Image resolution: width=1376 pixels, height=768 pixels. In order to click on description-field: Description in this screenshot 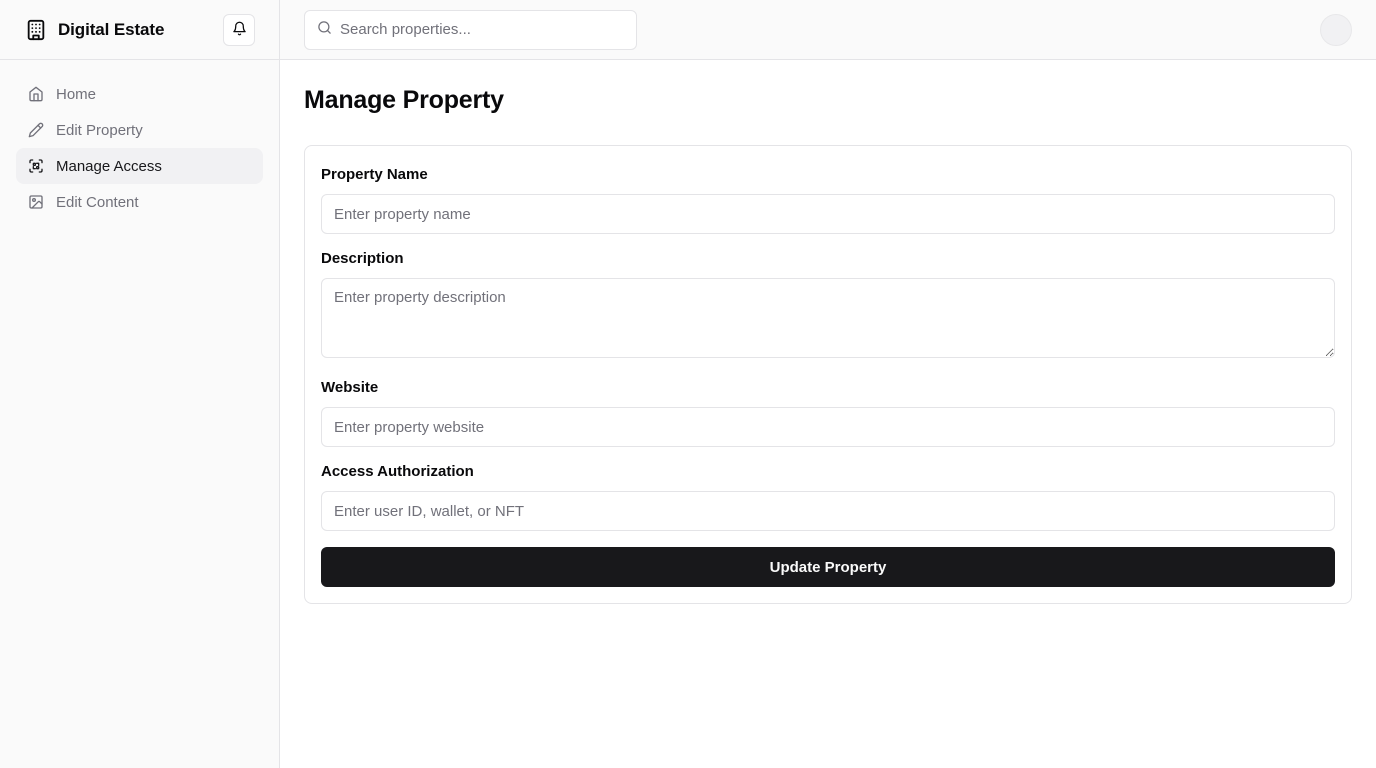, I will do `click(828, 306)`.